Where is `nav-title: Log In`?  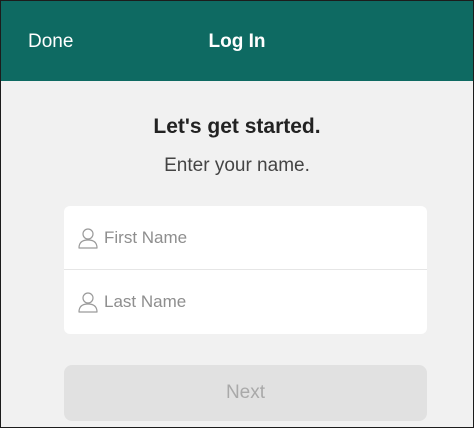 nav-title: Log In is located at coordinates (237, 41).